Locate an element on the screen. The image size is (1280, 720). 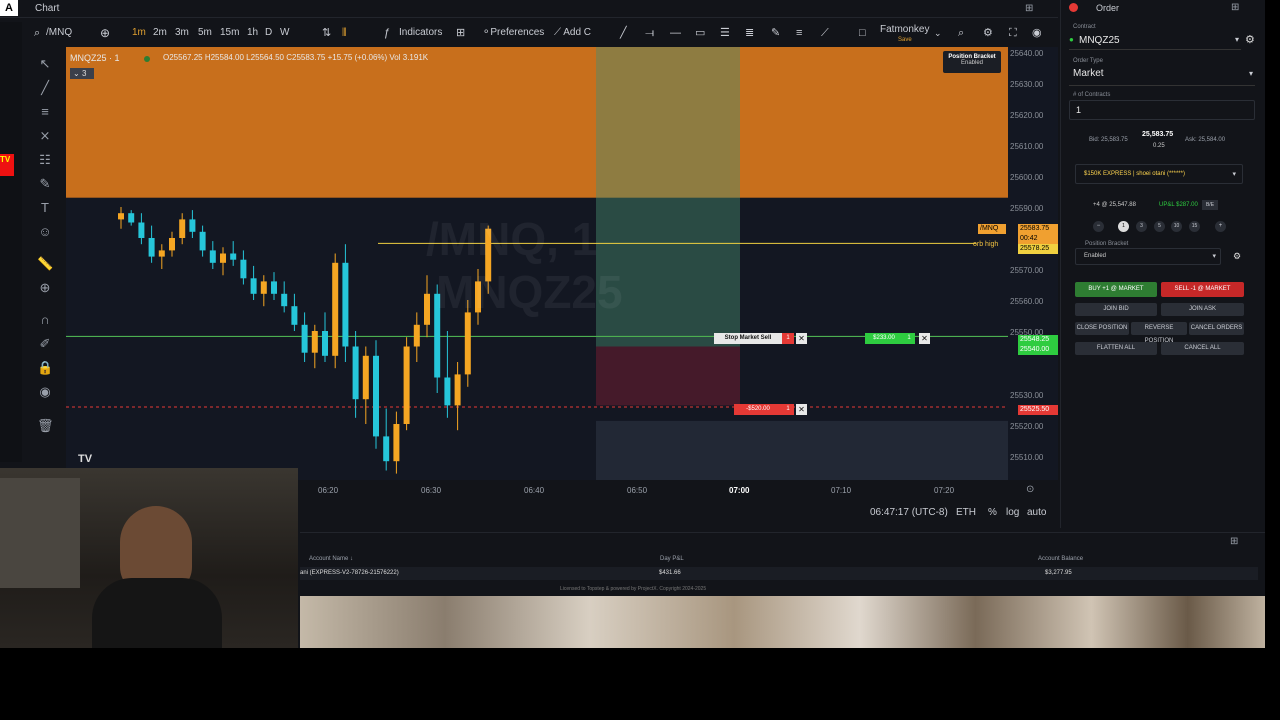
pattern-tool-icon: ⨯ is located at coordinates (45, 136).